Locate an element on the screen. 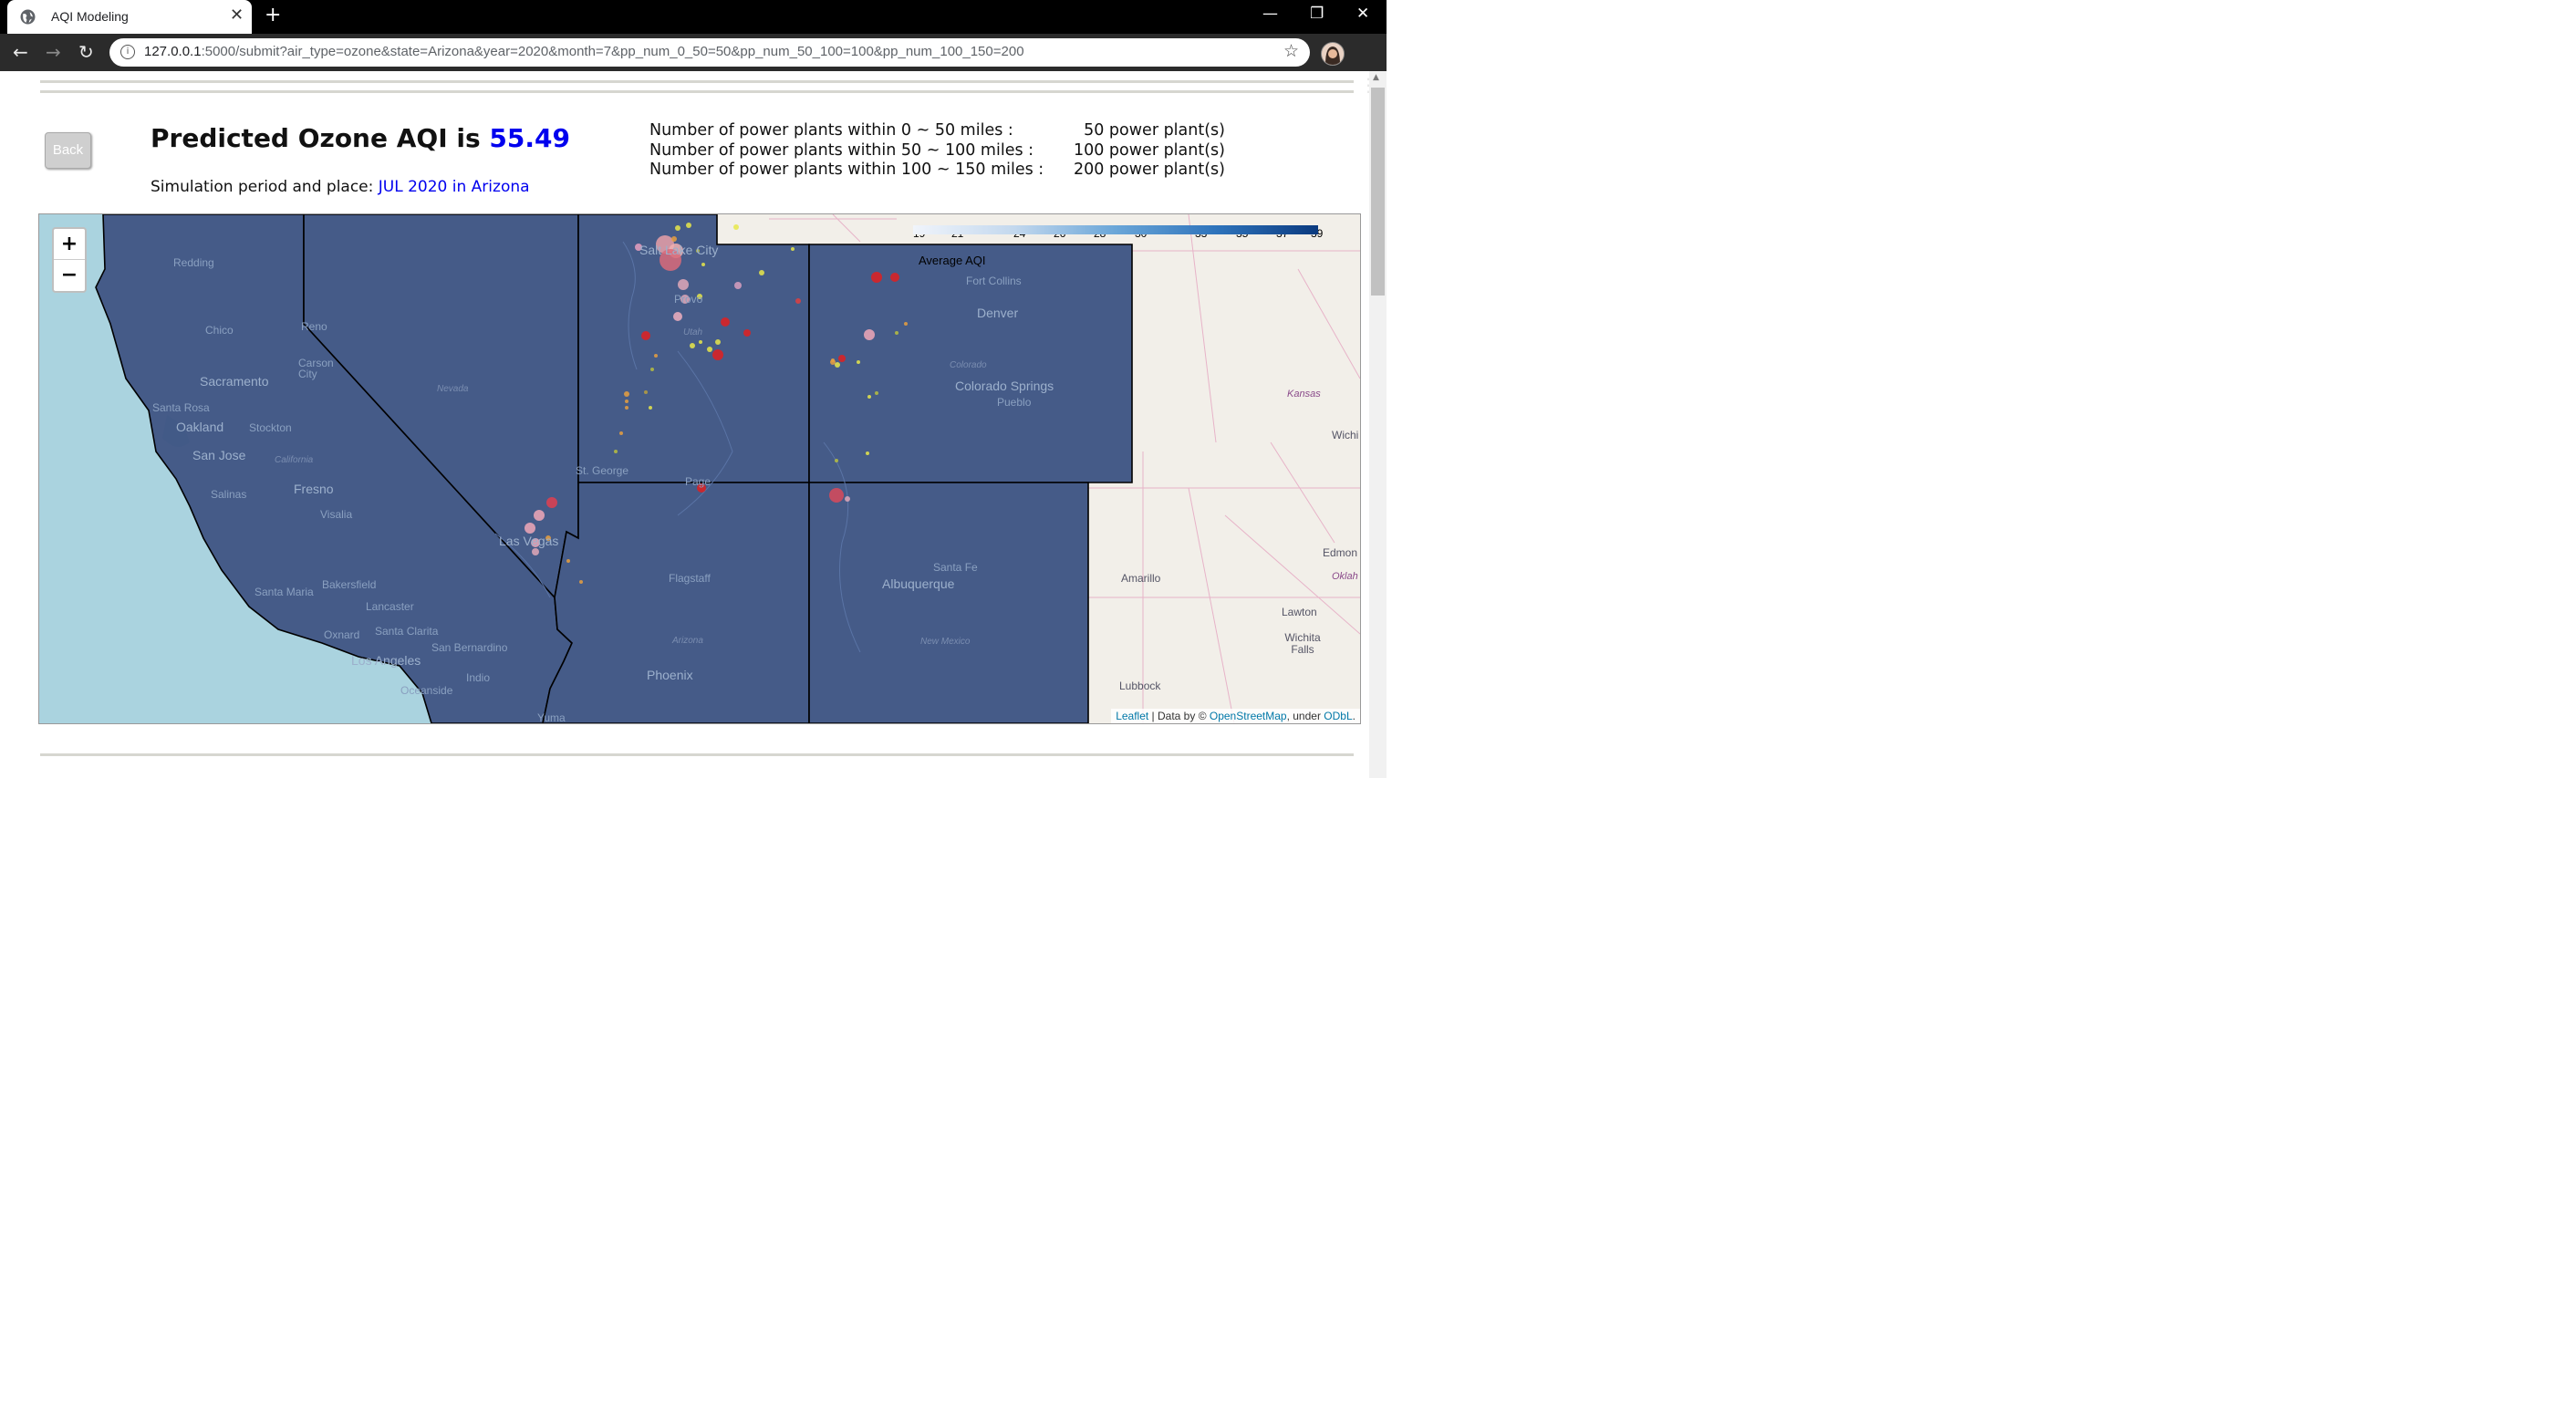 The image size is (2576, 1401). city-label: Santa Maria is located at coordinates (284, 592).